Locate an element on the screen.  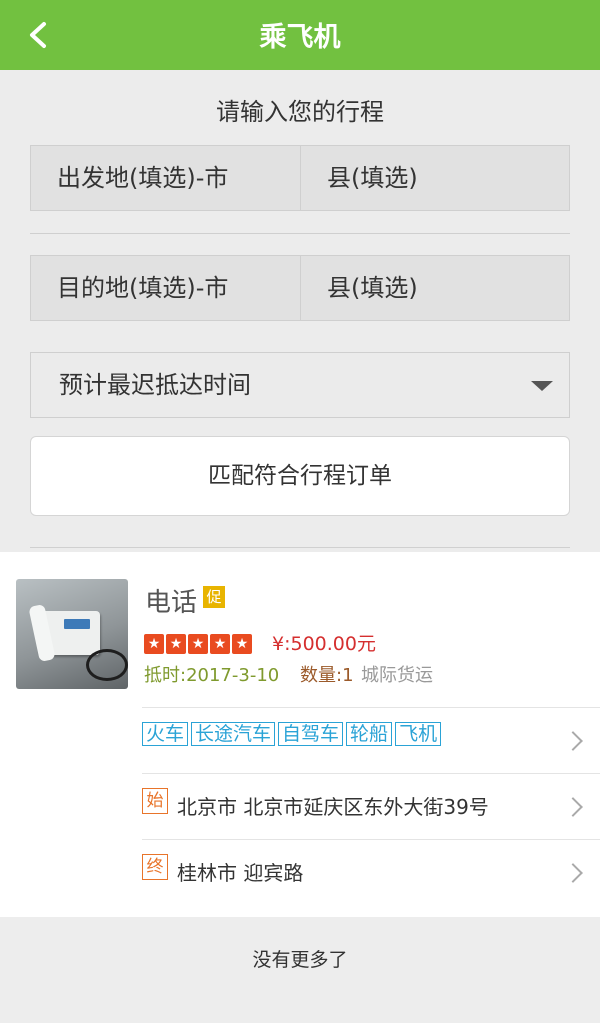
origin-row: 始 北京市 北京市延庆区东外大街39号 is located at coordinates (371, 806).